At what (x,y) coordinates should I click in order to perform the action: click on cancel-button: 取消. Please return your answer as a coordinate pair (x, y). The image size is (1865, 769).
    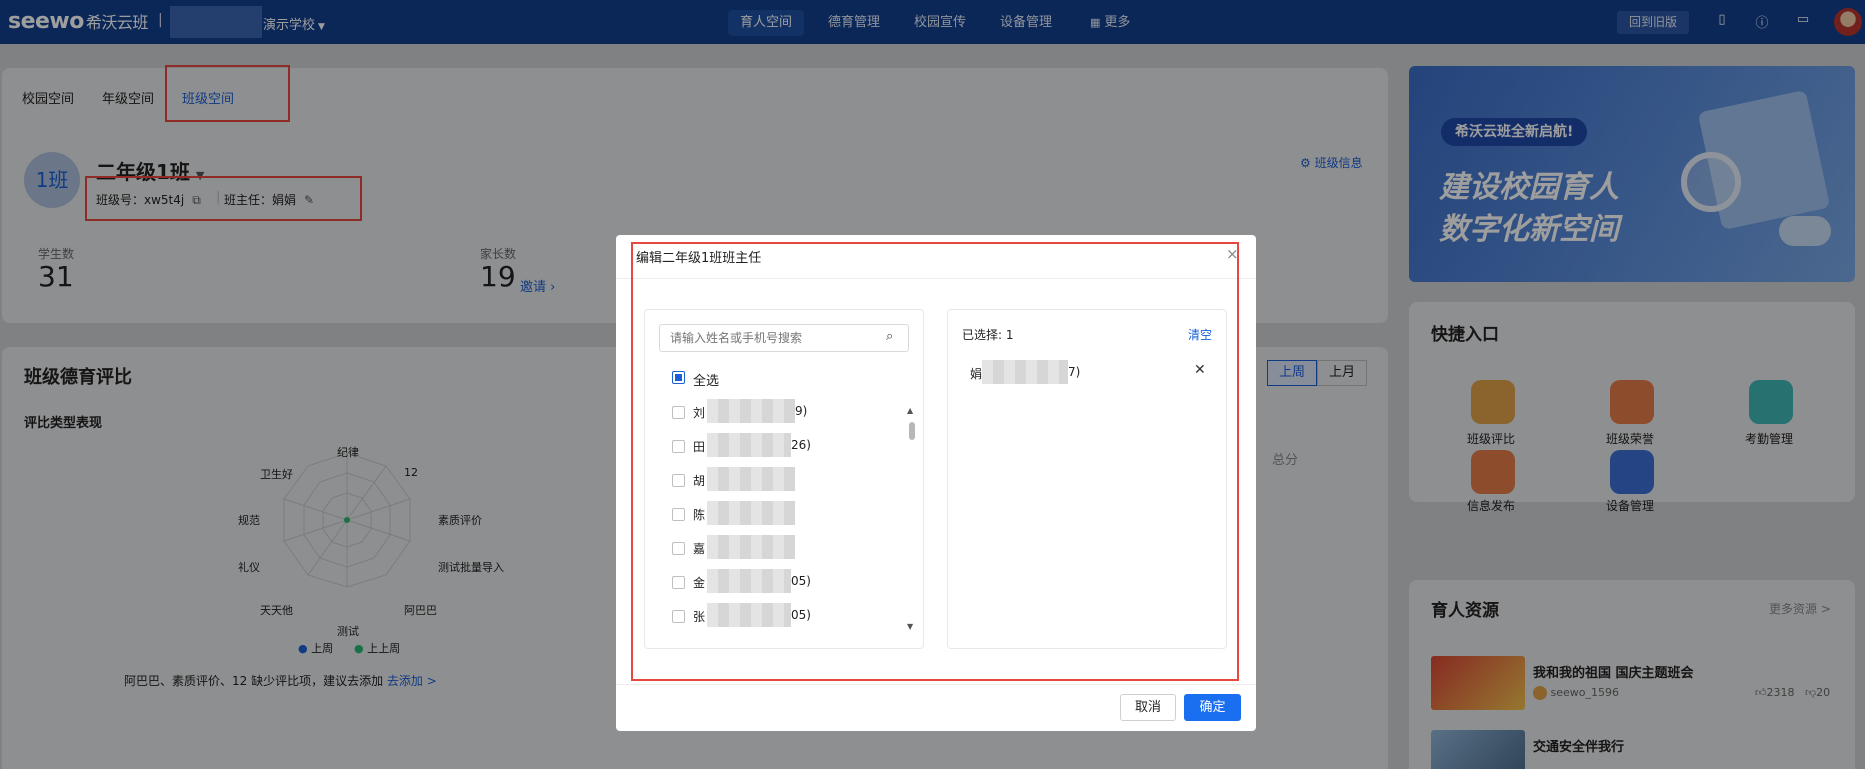
    Looking at the image, I should click on (1148, 707).